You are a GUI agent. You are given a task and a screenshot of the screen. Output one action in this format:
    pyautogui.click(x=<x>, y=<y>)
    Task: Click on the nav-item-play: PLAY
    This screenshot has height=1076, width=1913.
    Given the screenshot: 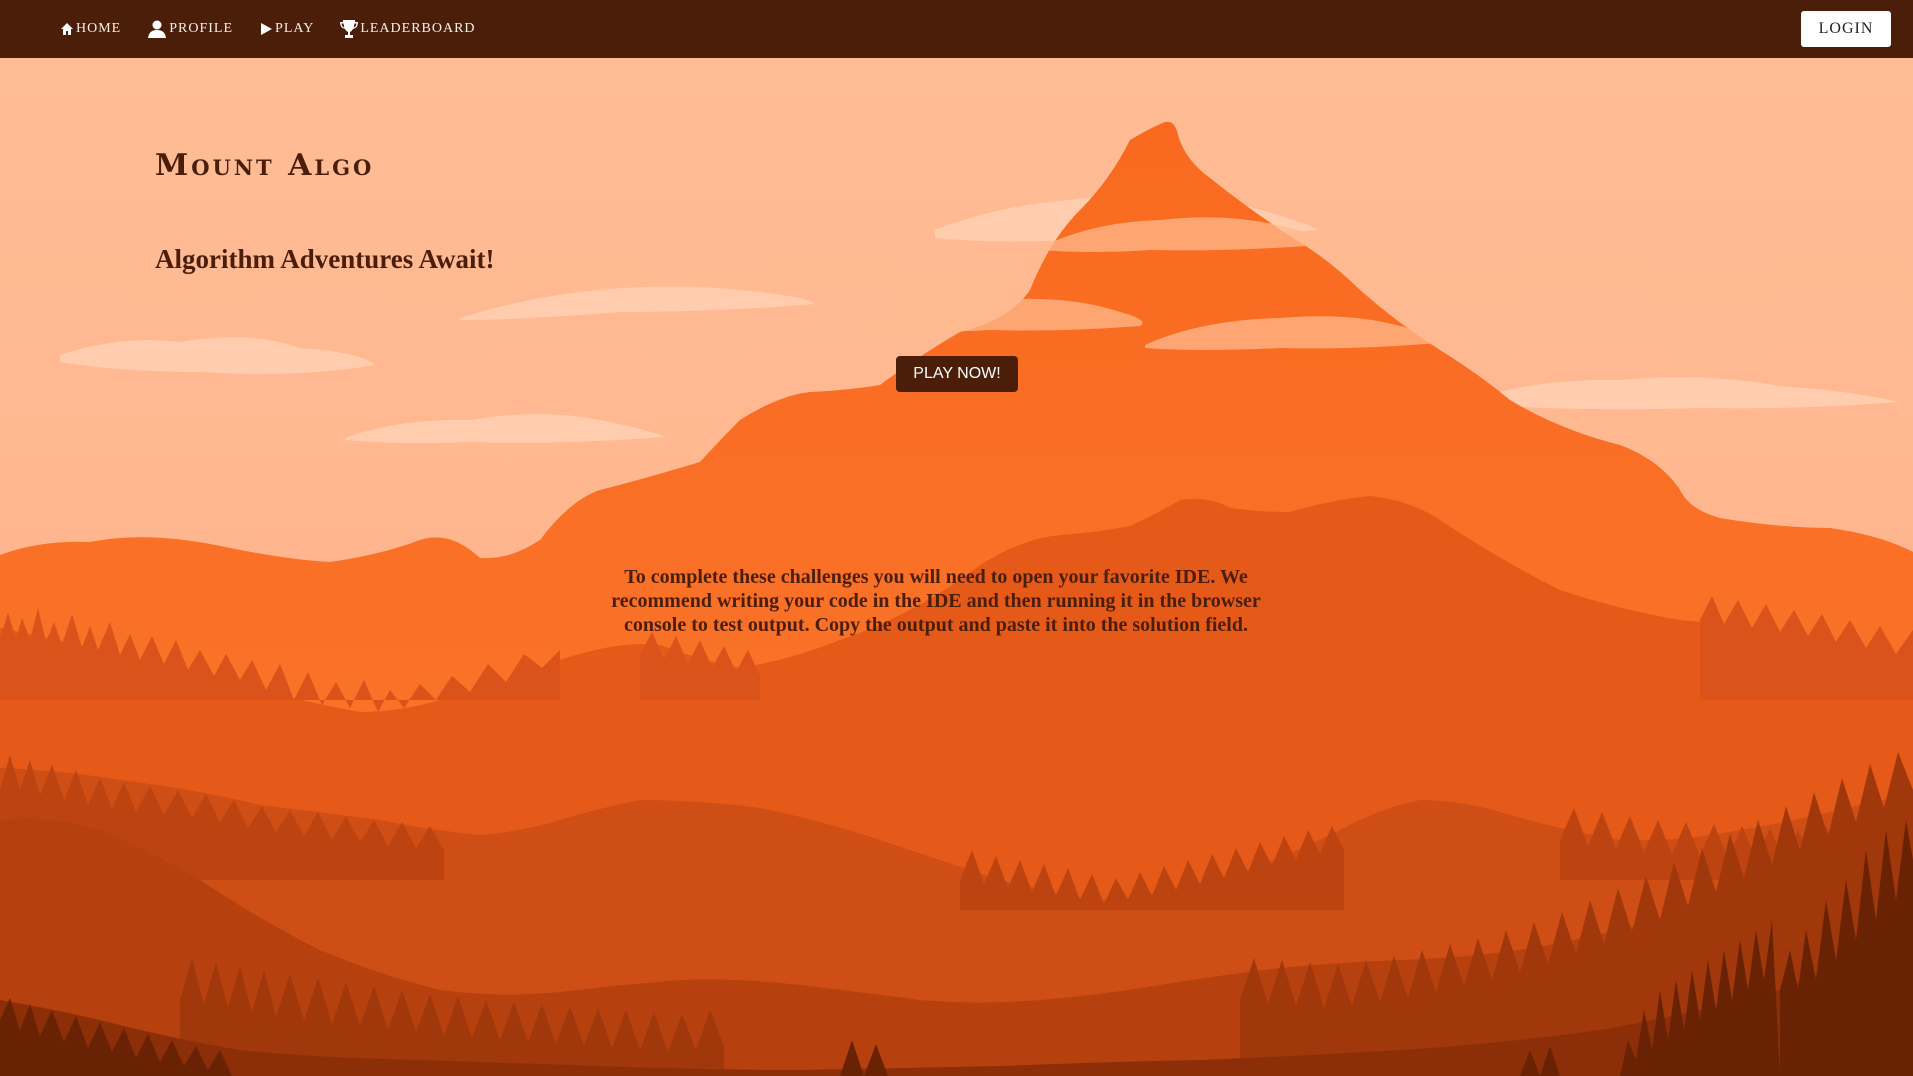 What is the action you would take?
    pyautogui.click(x=286, y=29)
    